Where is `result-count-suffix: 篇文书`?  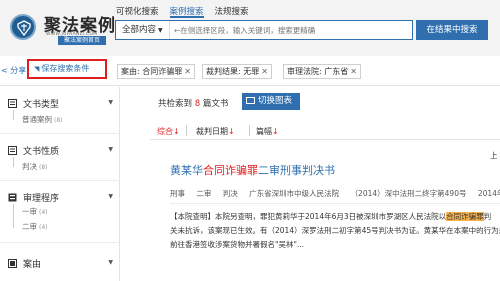 result-count-suffix: 篇文书 is located at coordinates (215, 104).